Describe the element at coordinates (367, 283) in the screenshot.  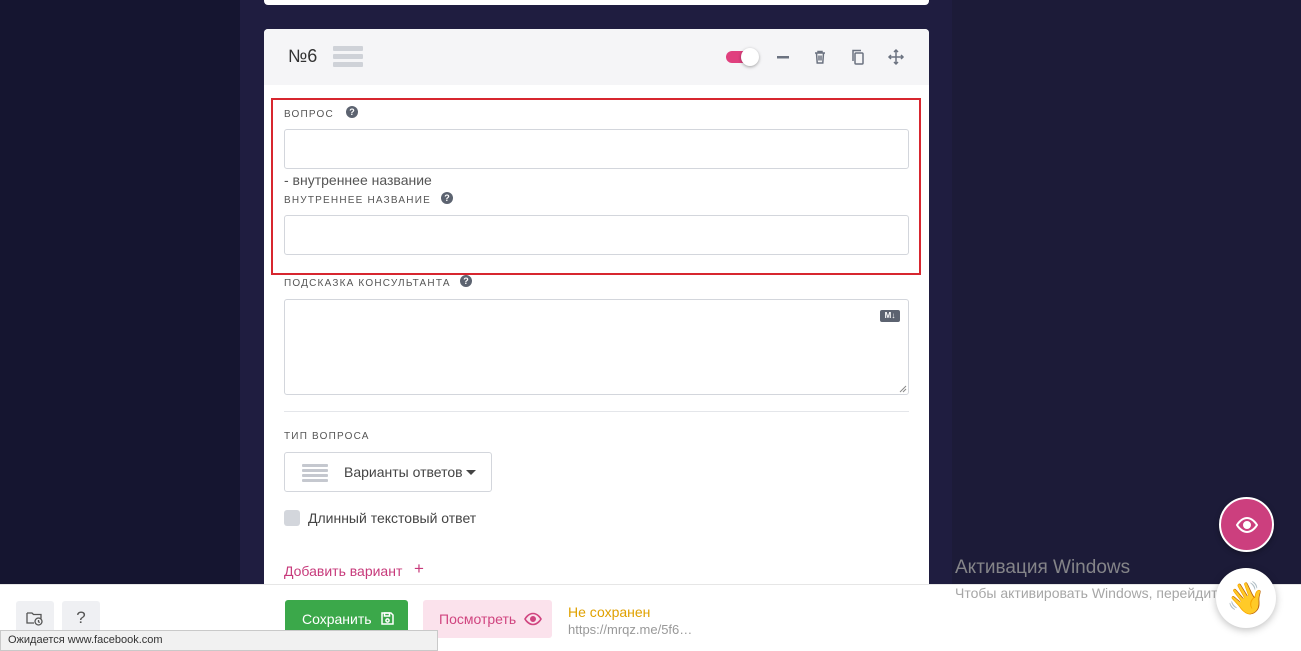
I see `consultant-hint-label: ПОДСКАЗКА КОНСУЛЬТАНТА` at that location.